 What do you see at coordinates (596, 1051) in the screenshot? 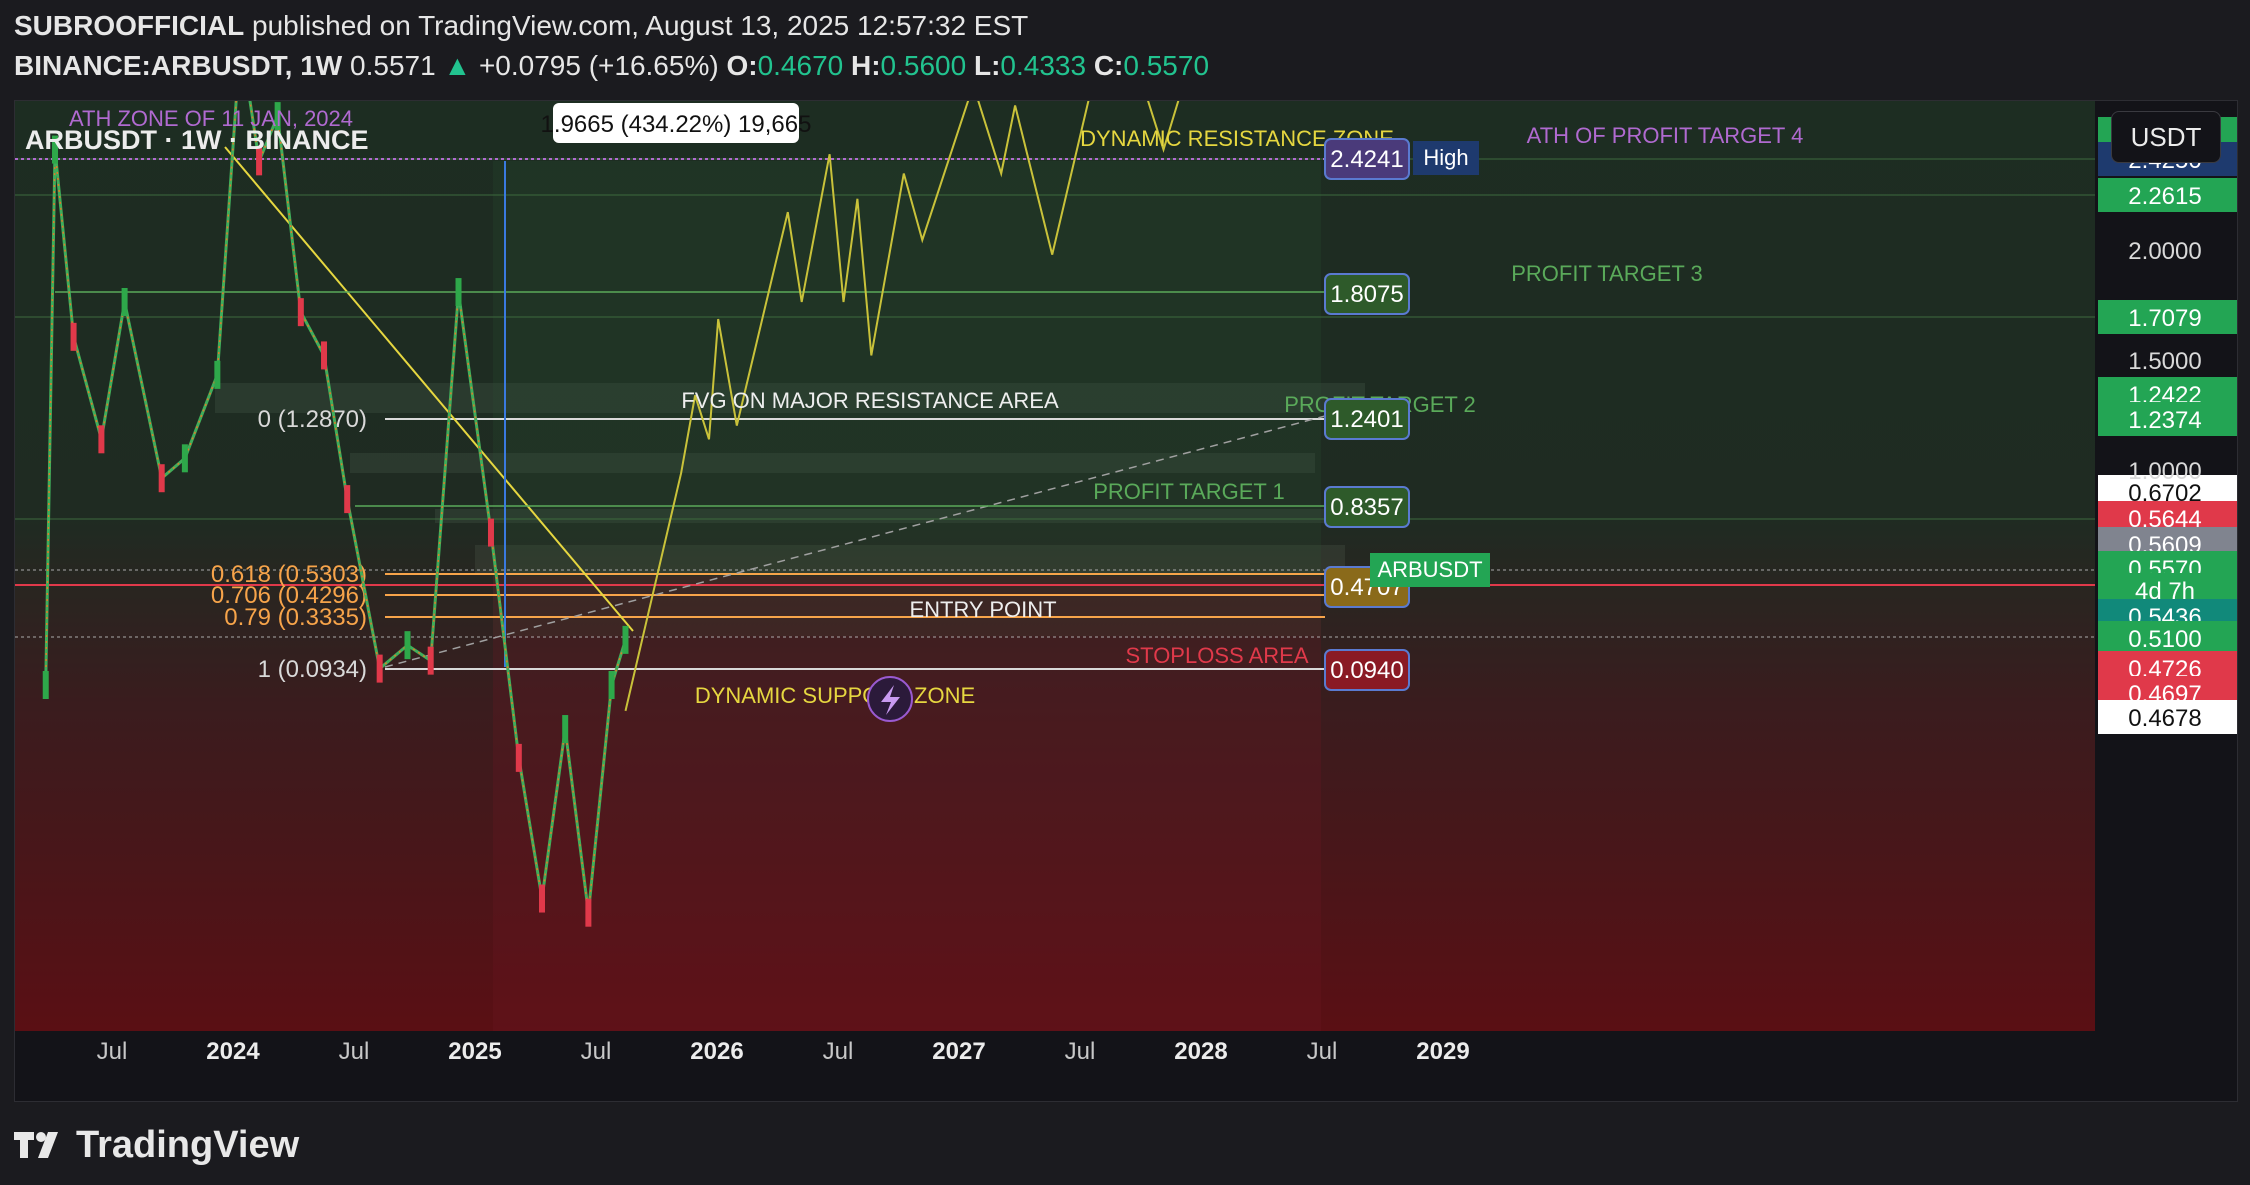
I see `x-tick-4: Jul` at bounding box center [596, 1051].